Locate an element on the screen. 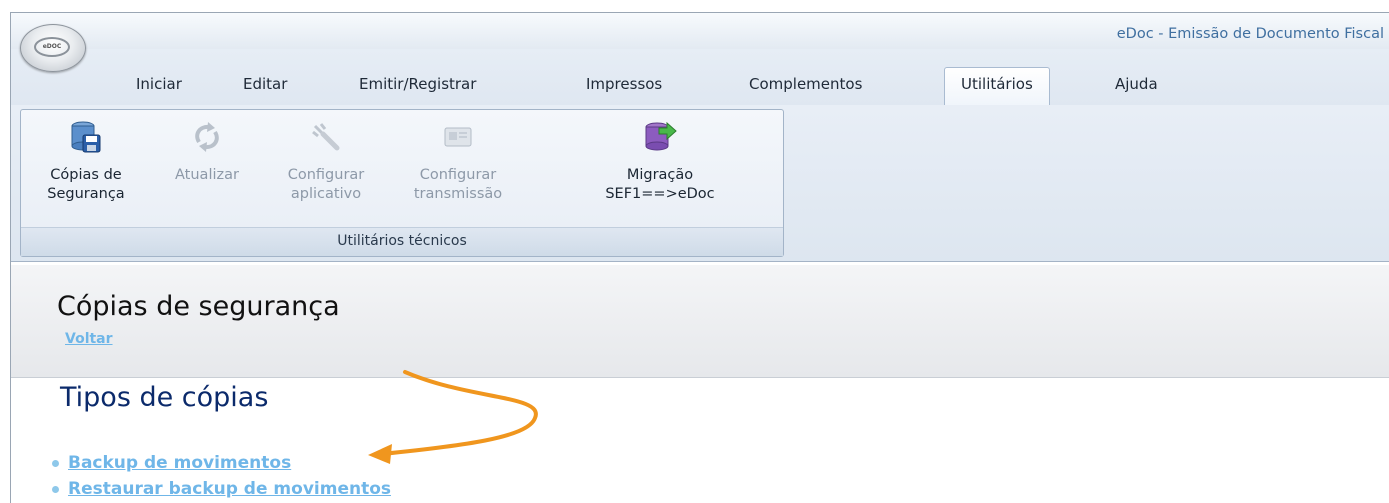 This screenshot has height=503, width=1389. tab-ajuda: Ajuda is located at coordinates (1136, 84).